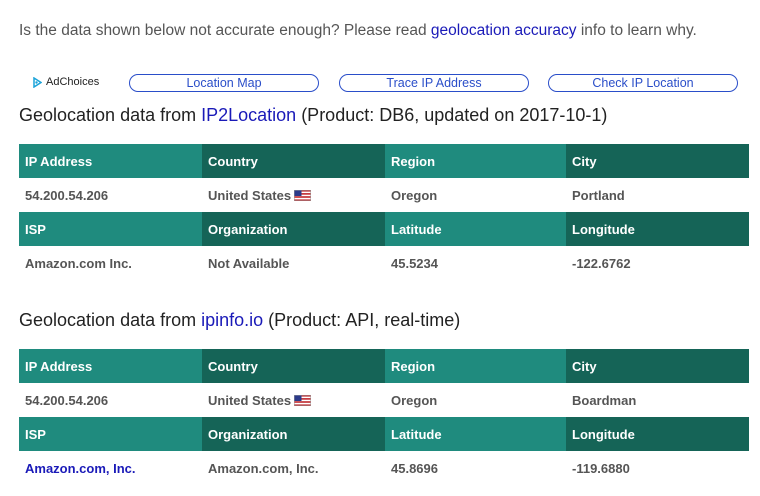 This screenshot has height=496, width=760. What do you see at coordinates (475, 468) in the screenshot?
I see `value-latitude: 45.8696` at bounding box center [475, 468].